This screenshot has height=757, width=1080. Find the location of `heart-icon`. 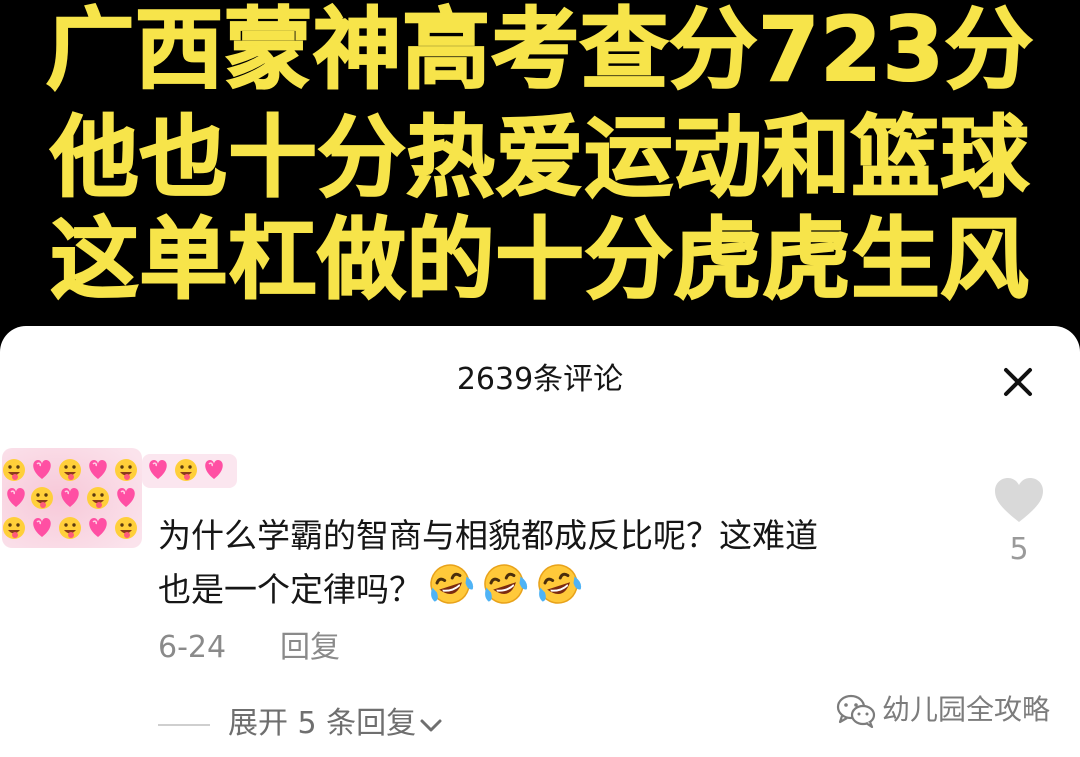

heart-icon is located at coordinates (1019, 500).